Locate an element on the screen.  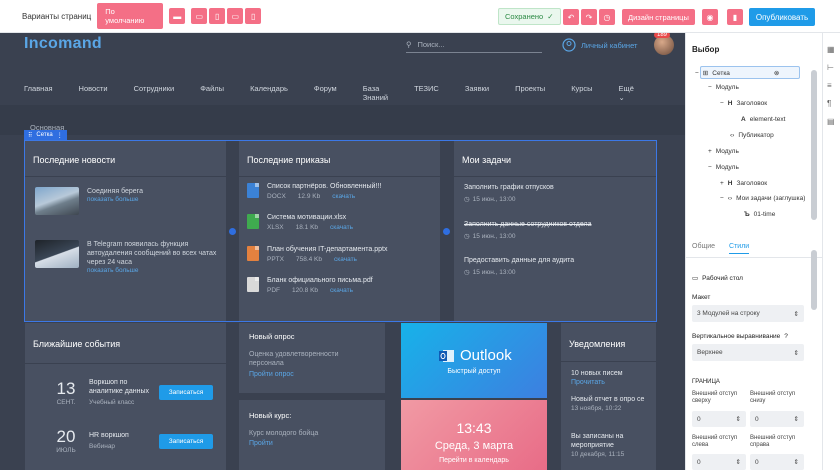
tab-general: Общие is located at coordinates (703, 248).